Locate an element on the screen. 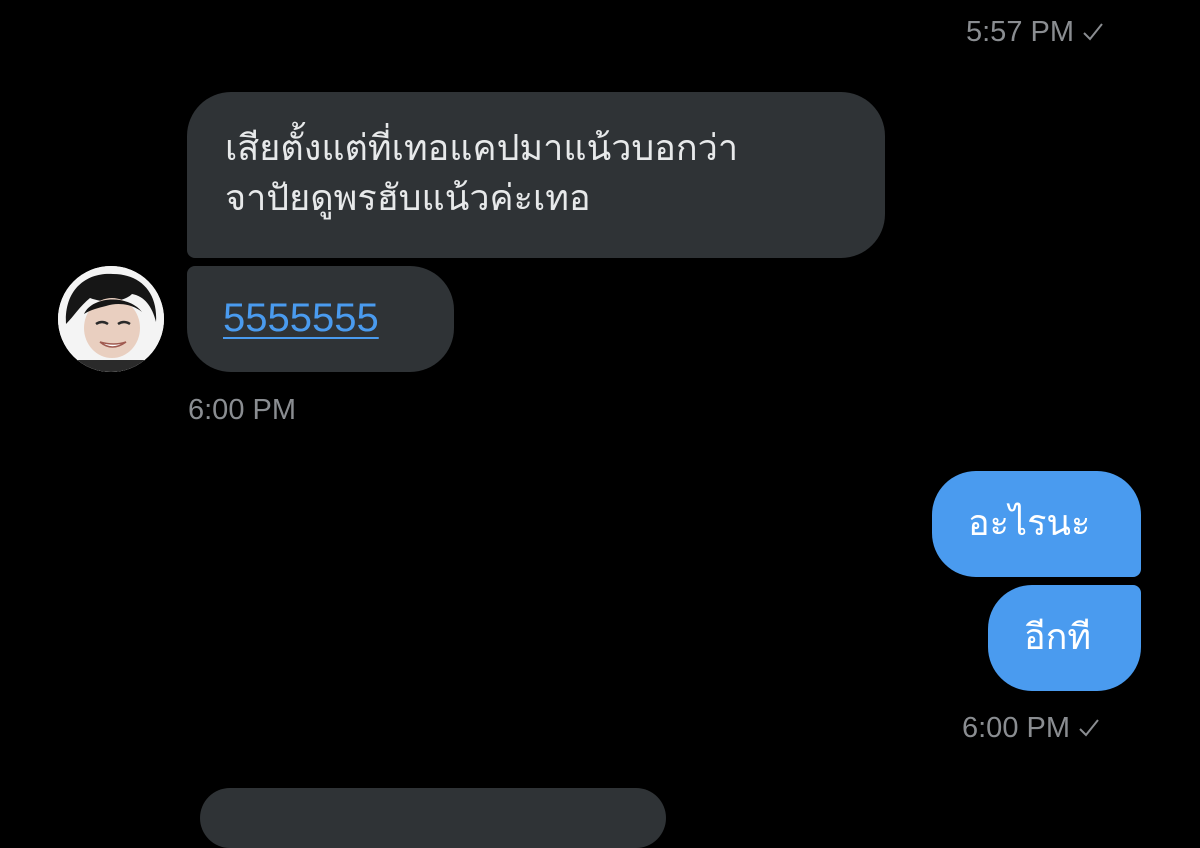  sent-message-bubble: อะไรนะ is located at coordinates (1036, 524).